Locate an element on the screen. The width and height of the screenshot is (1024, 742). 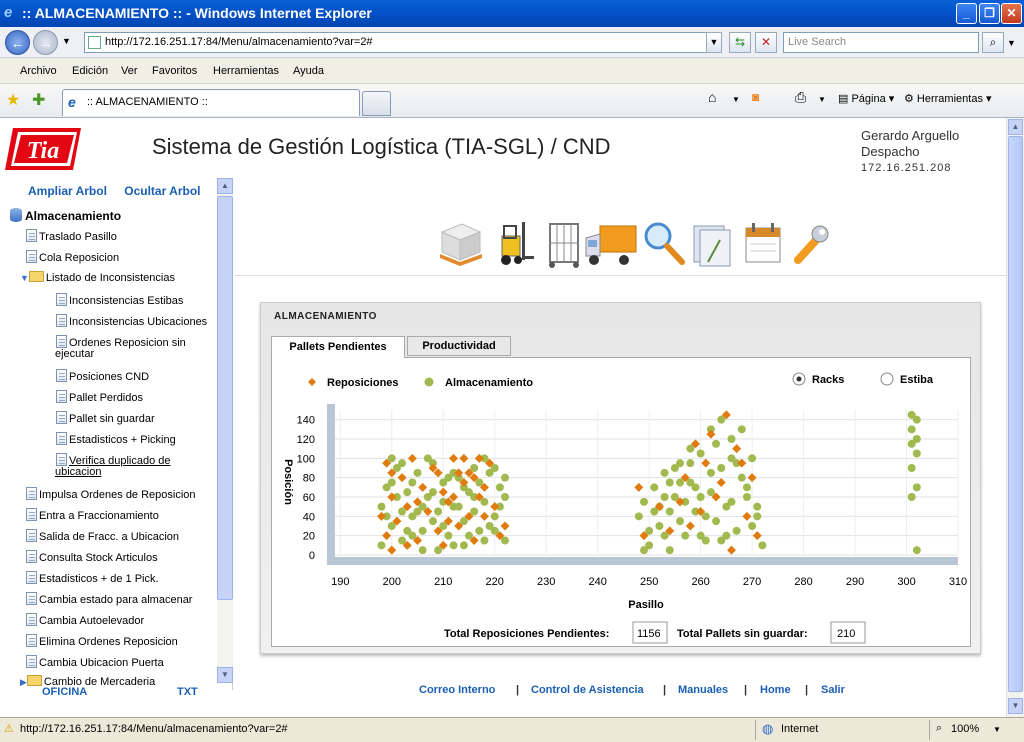
menu-herramientas: Herramientas is located at coordinates (246, 71).